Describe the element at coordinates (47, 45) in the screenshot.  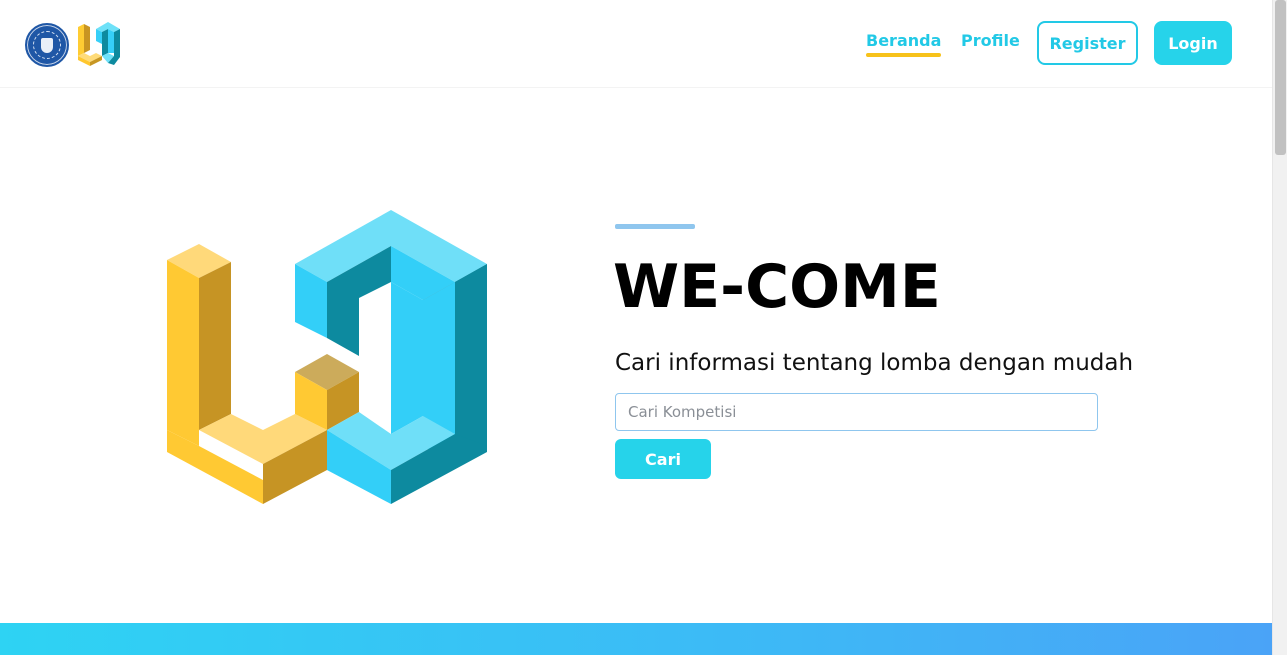
I see `university-seal-logo` at that location.